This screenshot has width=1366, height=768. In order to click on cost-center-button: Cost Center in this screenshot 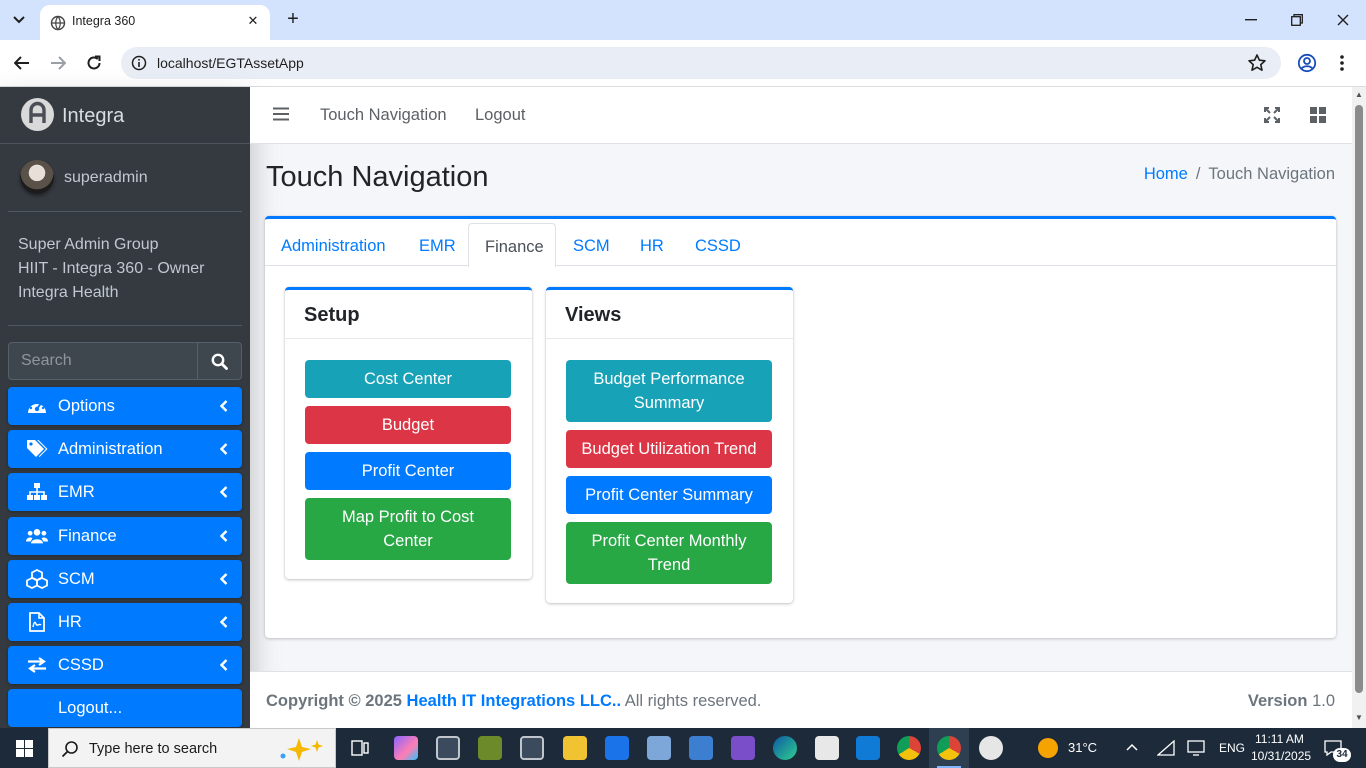, I will do `click(408, 379)`.